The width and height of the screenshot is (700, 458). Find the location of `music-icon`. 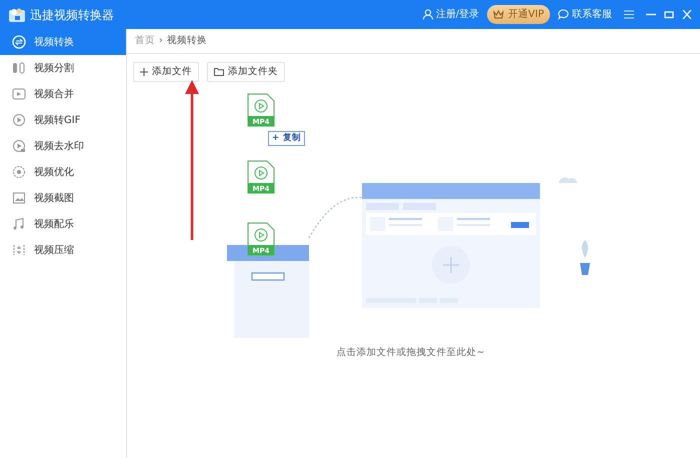

music-icon is located at coordinates (19, 224).